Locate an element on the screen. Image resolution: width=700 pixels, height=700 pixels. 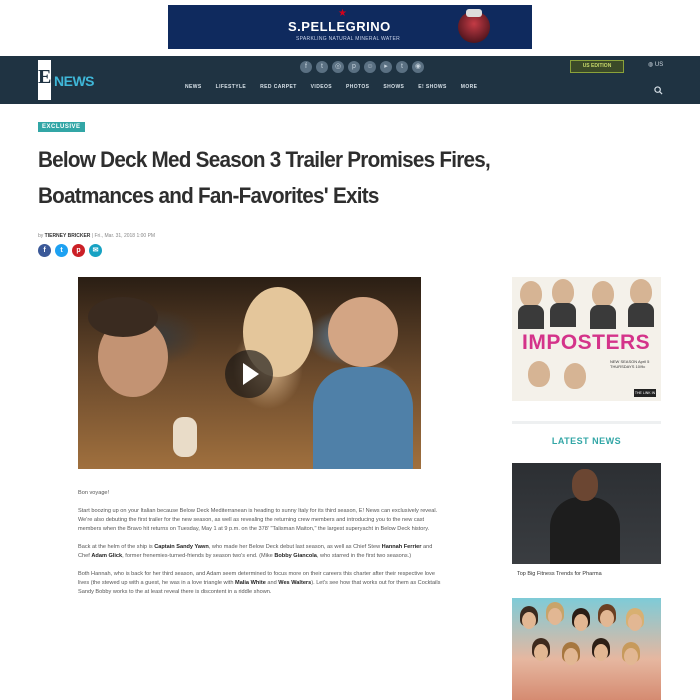
globe-icon: ◍ is located at coordinates (651, 65).